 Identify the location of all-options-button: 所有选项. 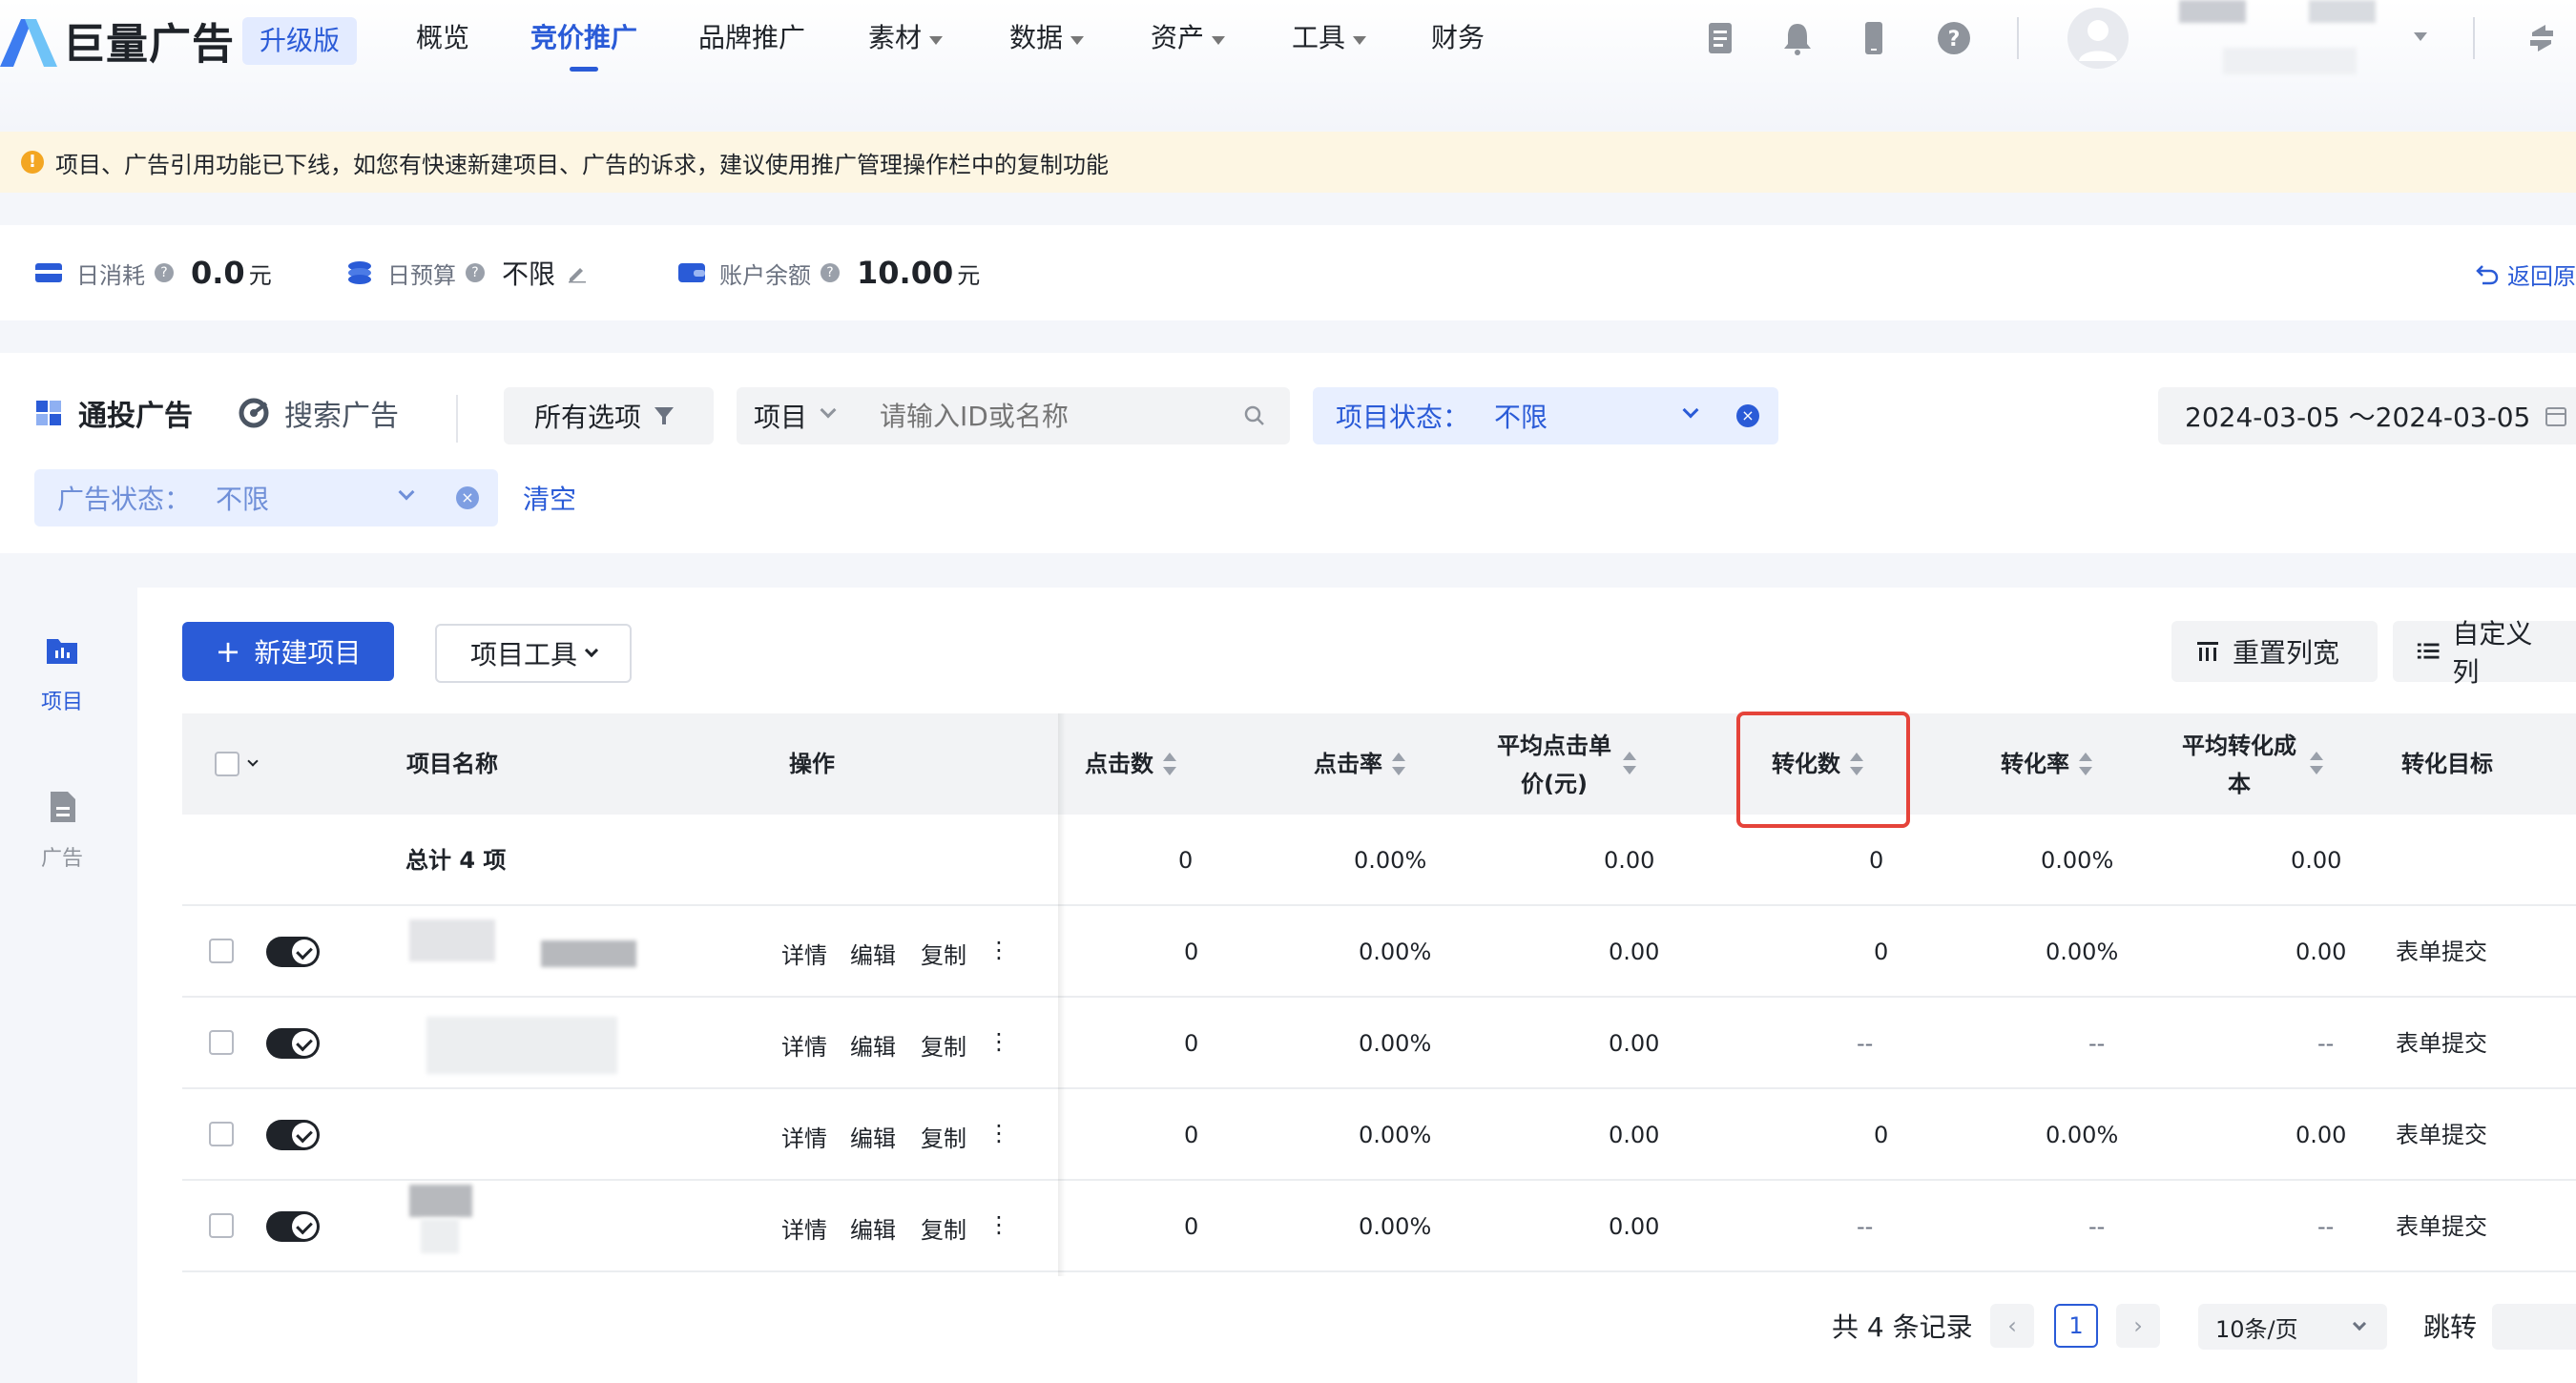
(609, 415).